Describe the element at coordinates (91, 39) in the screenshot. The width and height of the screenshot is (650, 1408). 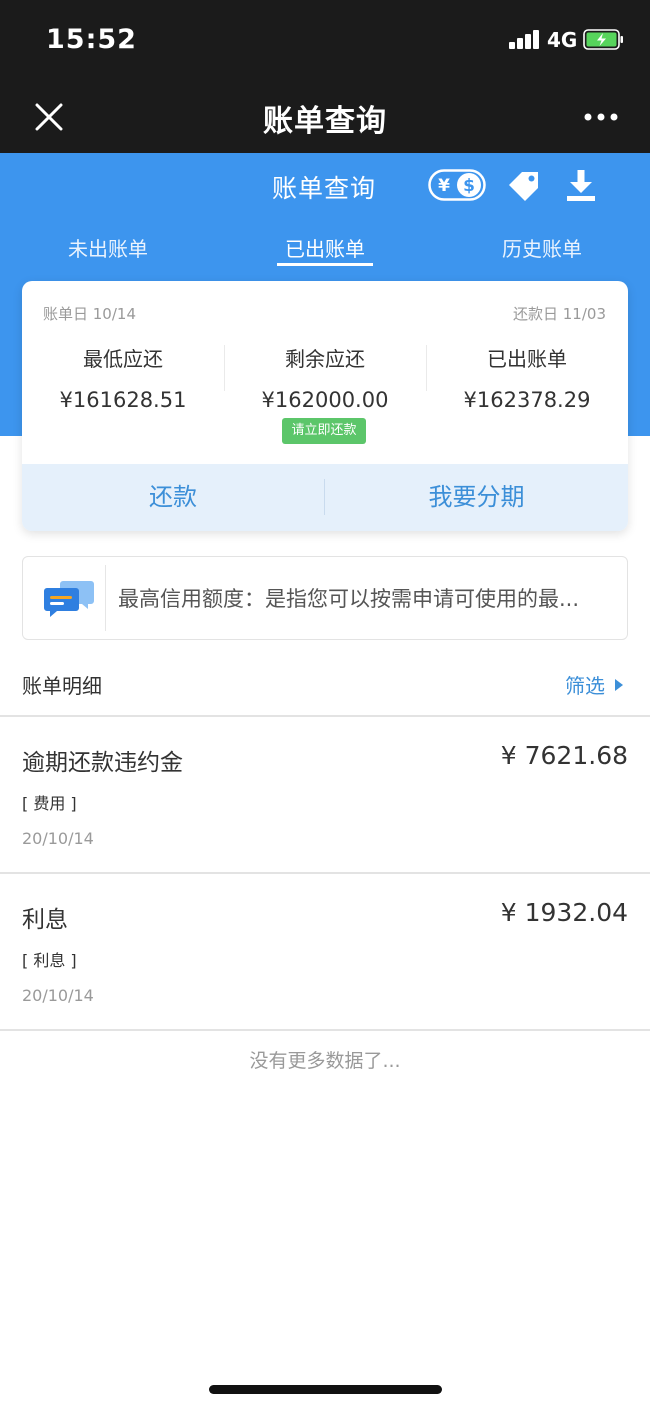
I see `status-time: 15:52` at that location.